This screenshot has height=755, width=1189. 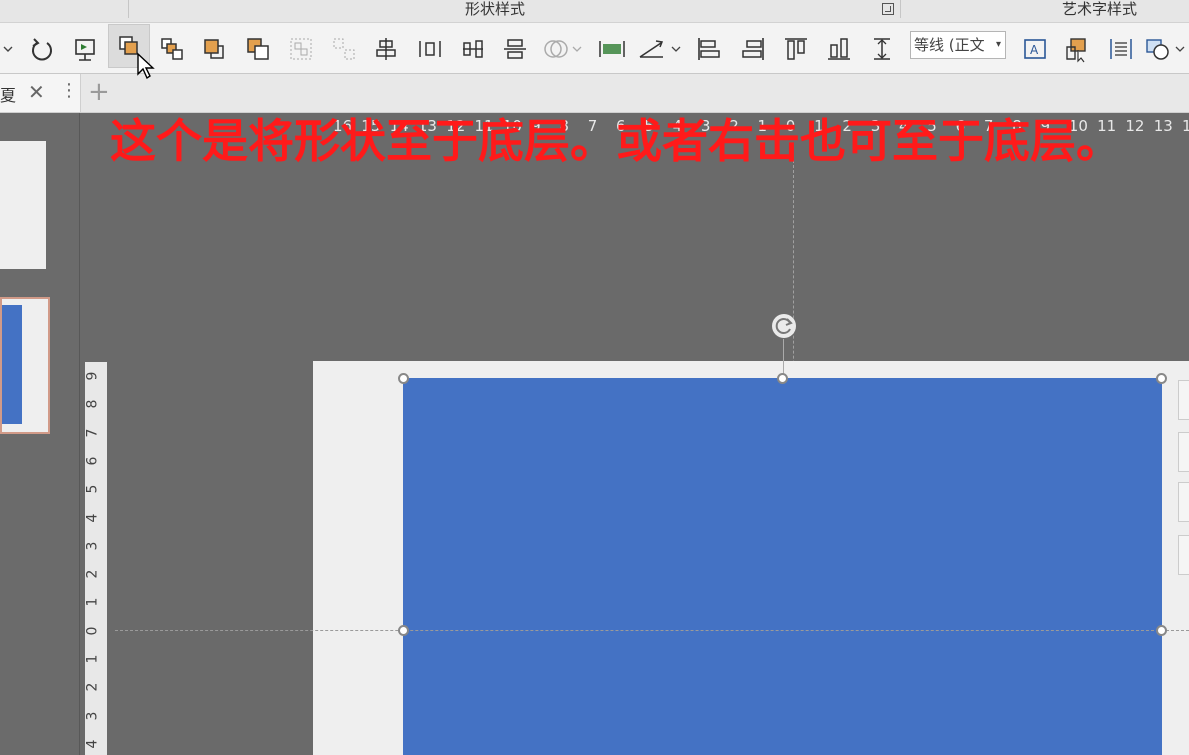 I want to click on align-middle-icon, so click(x=515, y=49).